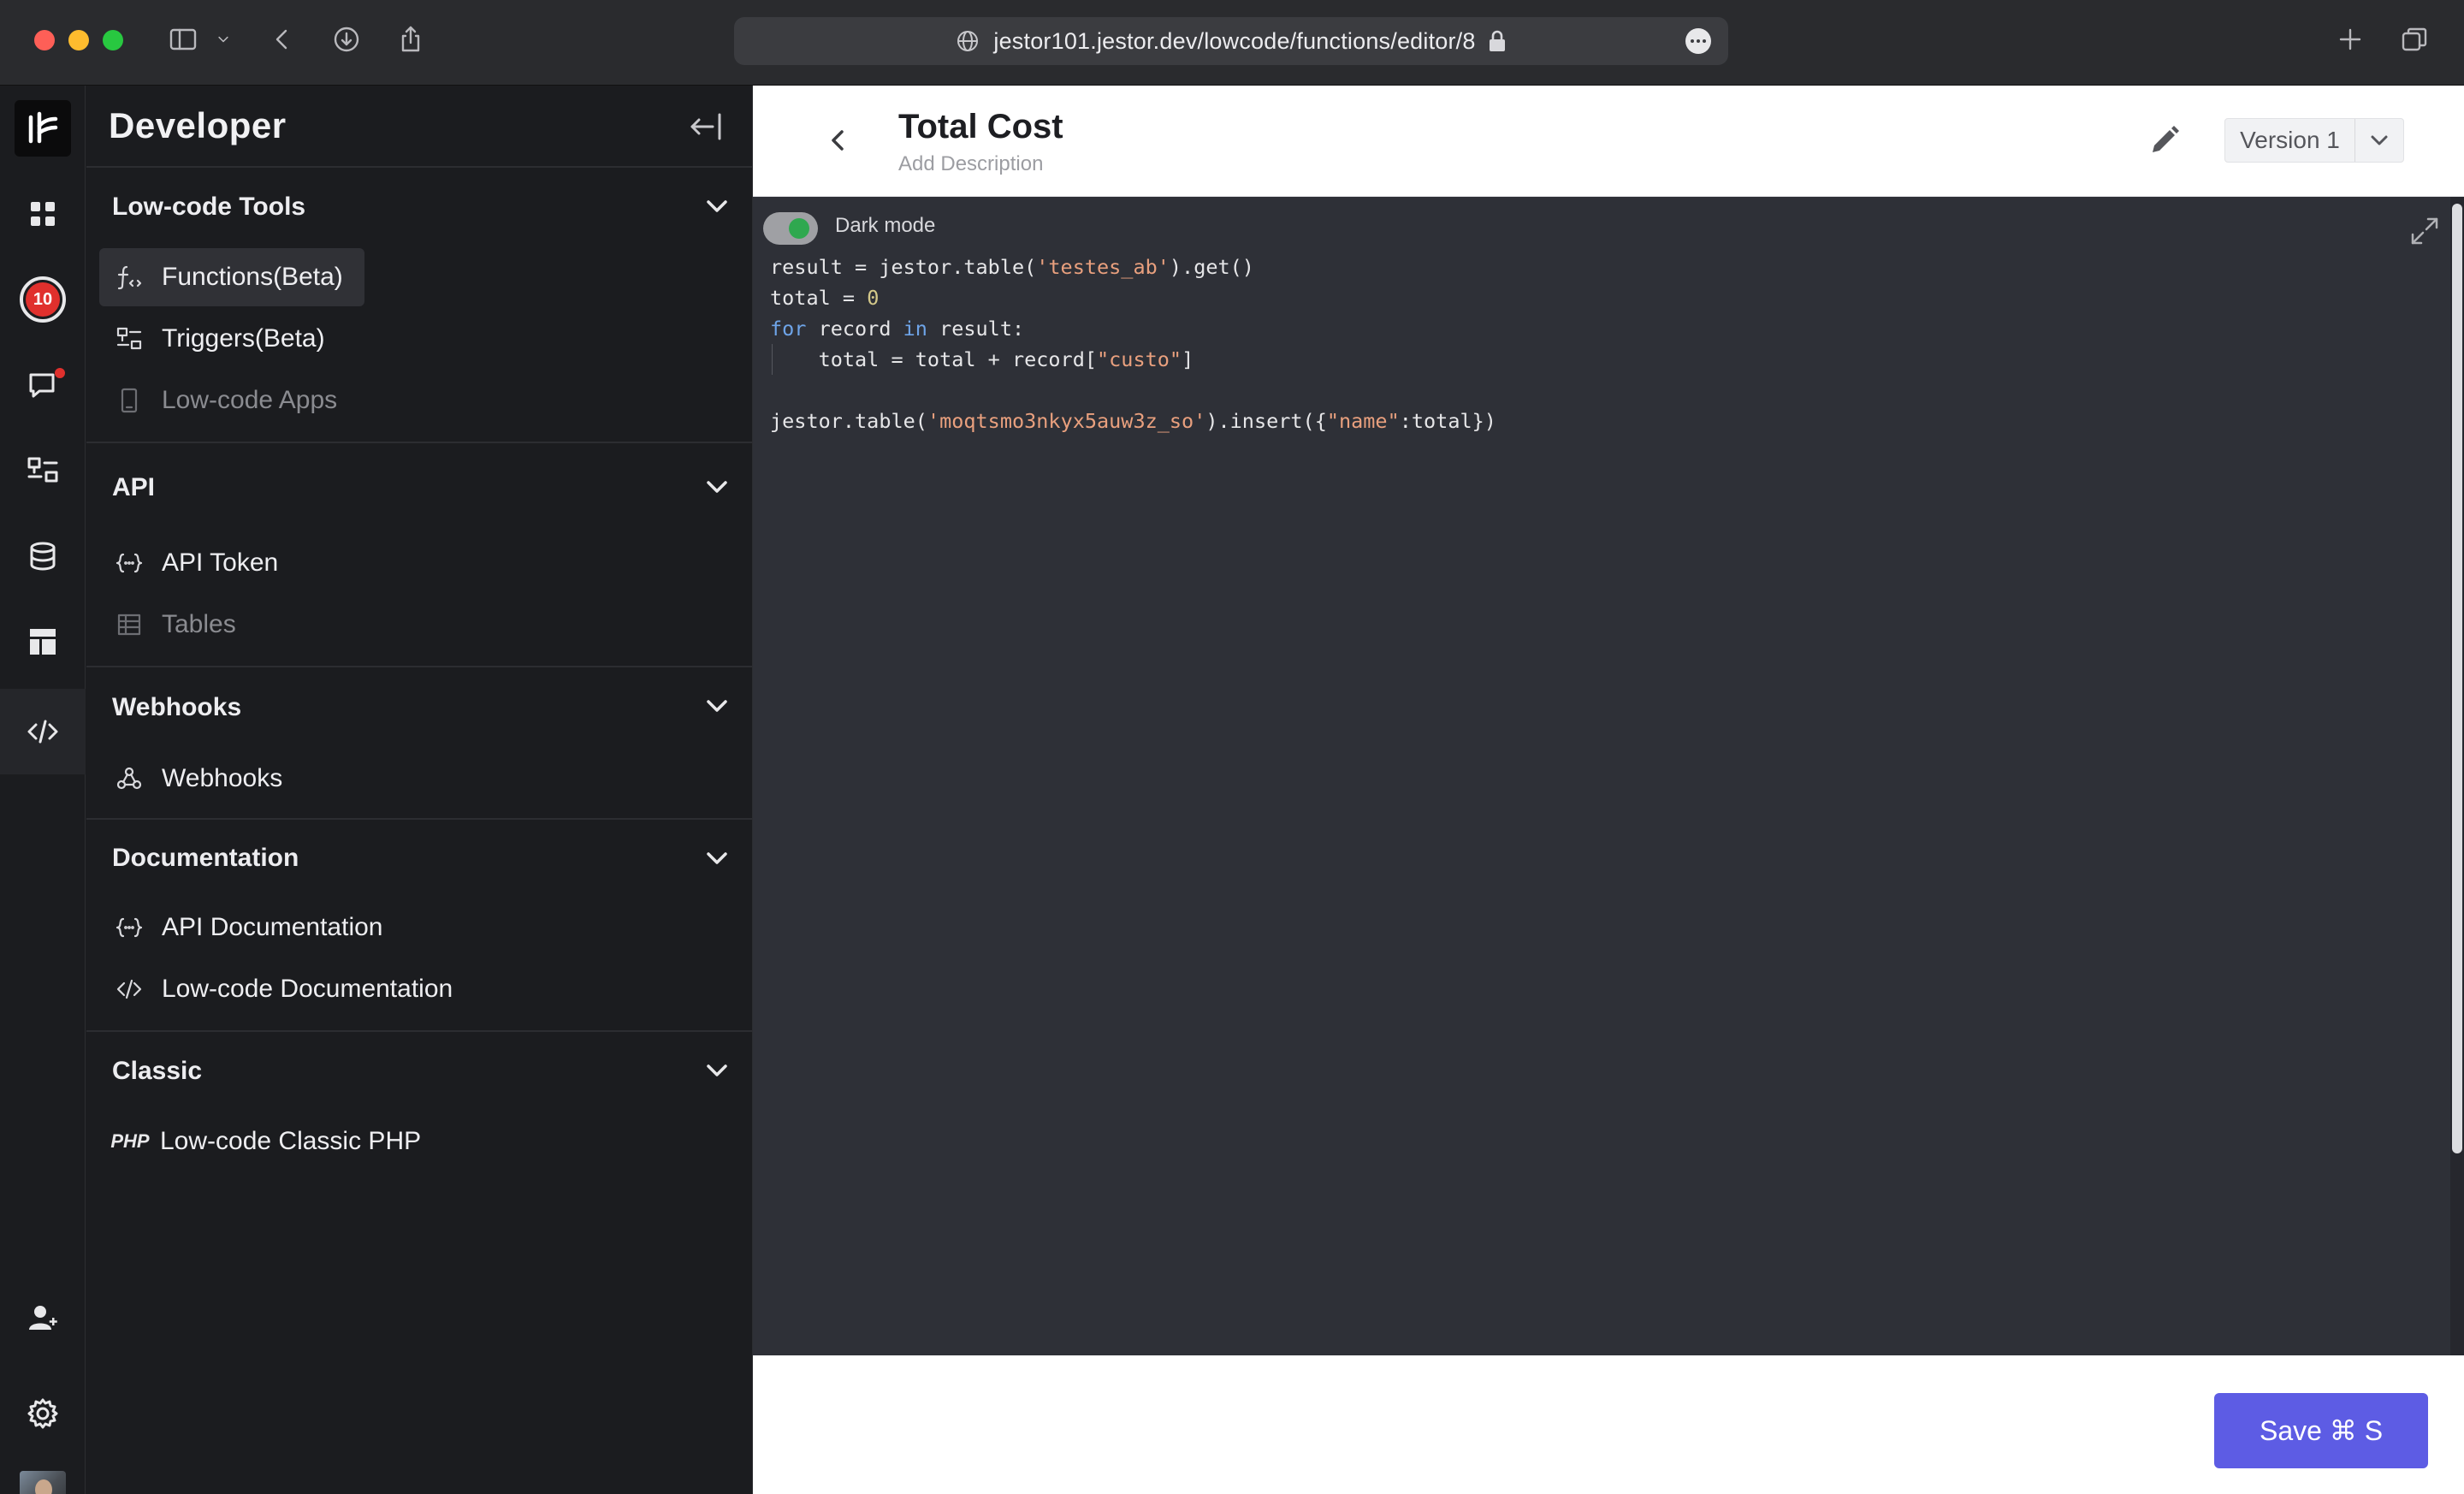 This screenshot has height=1494, width=2464. I want to click on layout-icon, so click(43, 642).